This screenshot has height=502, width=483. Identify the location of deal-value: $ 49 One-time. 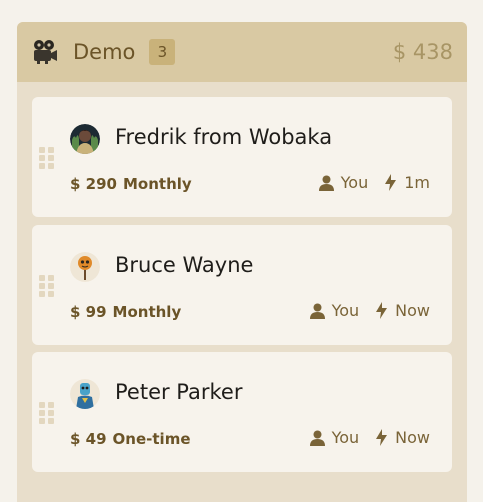
(130, 439).